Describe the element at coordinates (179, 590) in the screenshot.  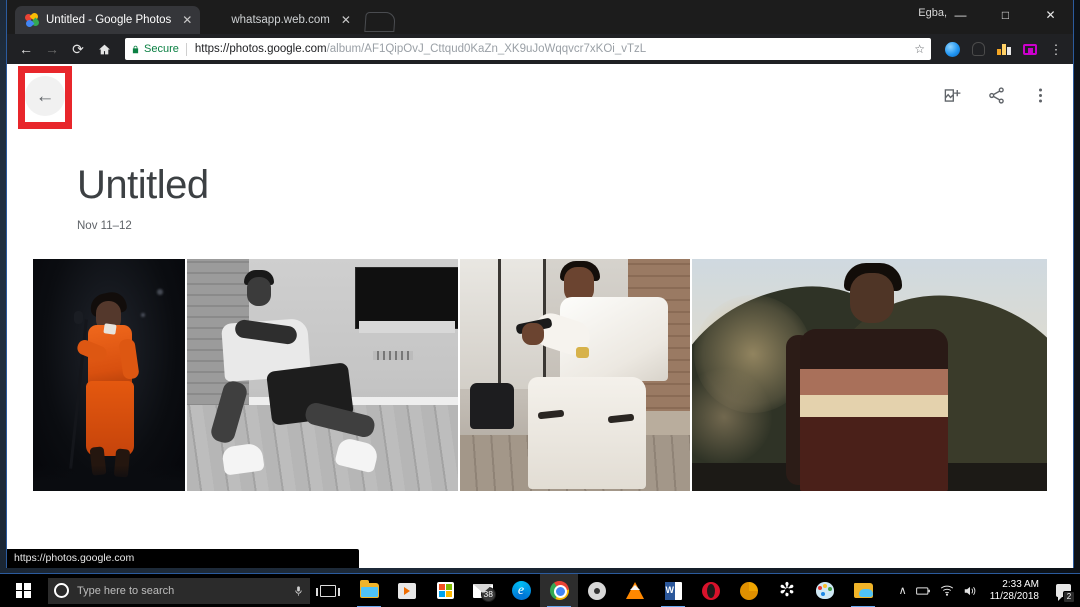
I see `search-input: Type here to search` at that location.